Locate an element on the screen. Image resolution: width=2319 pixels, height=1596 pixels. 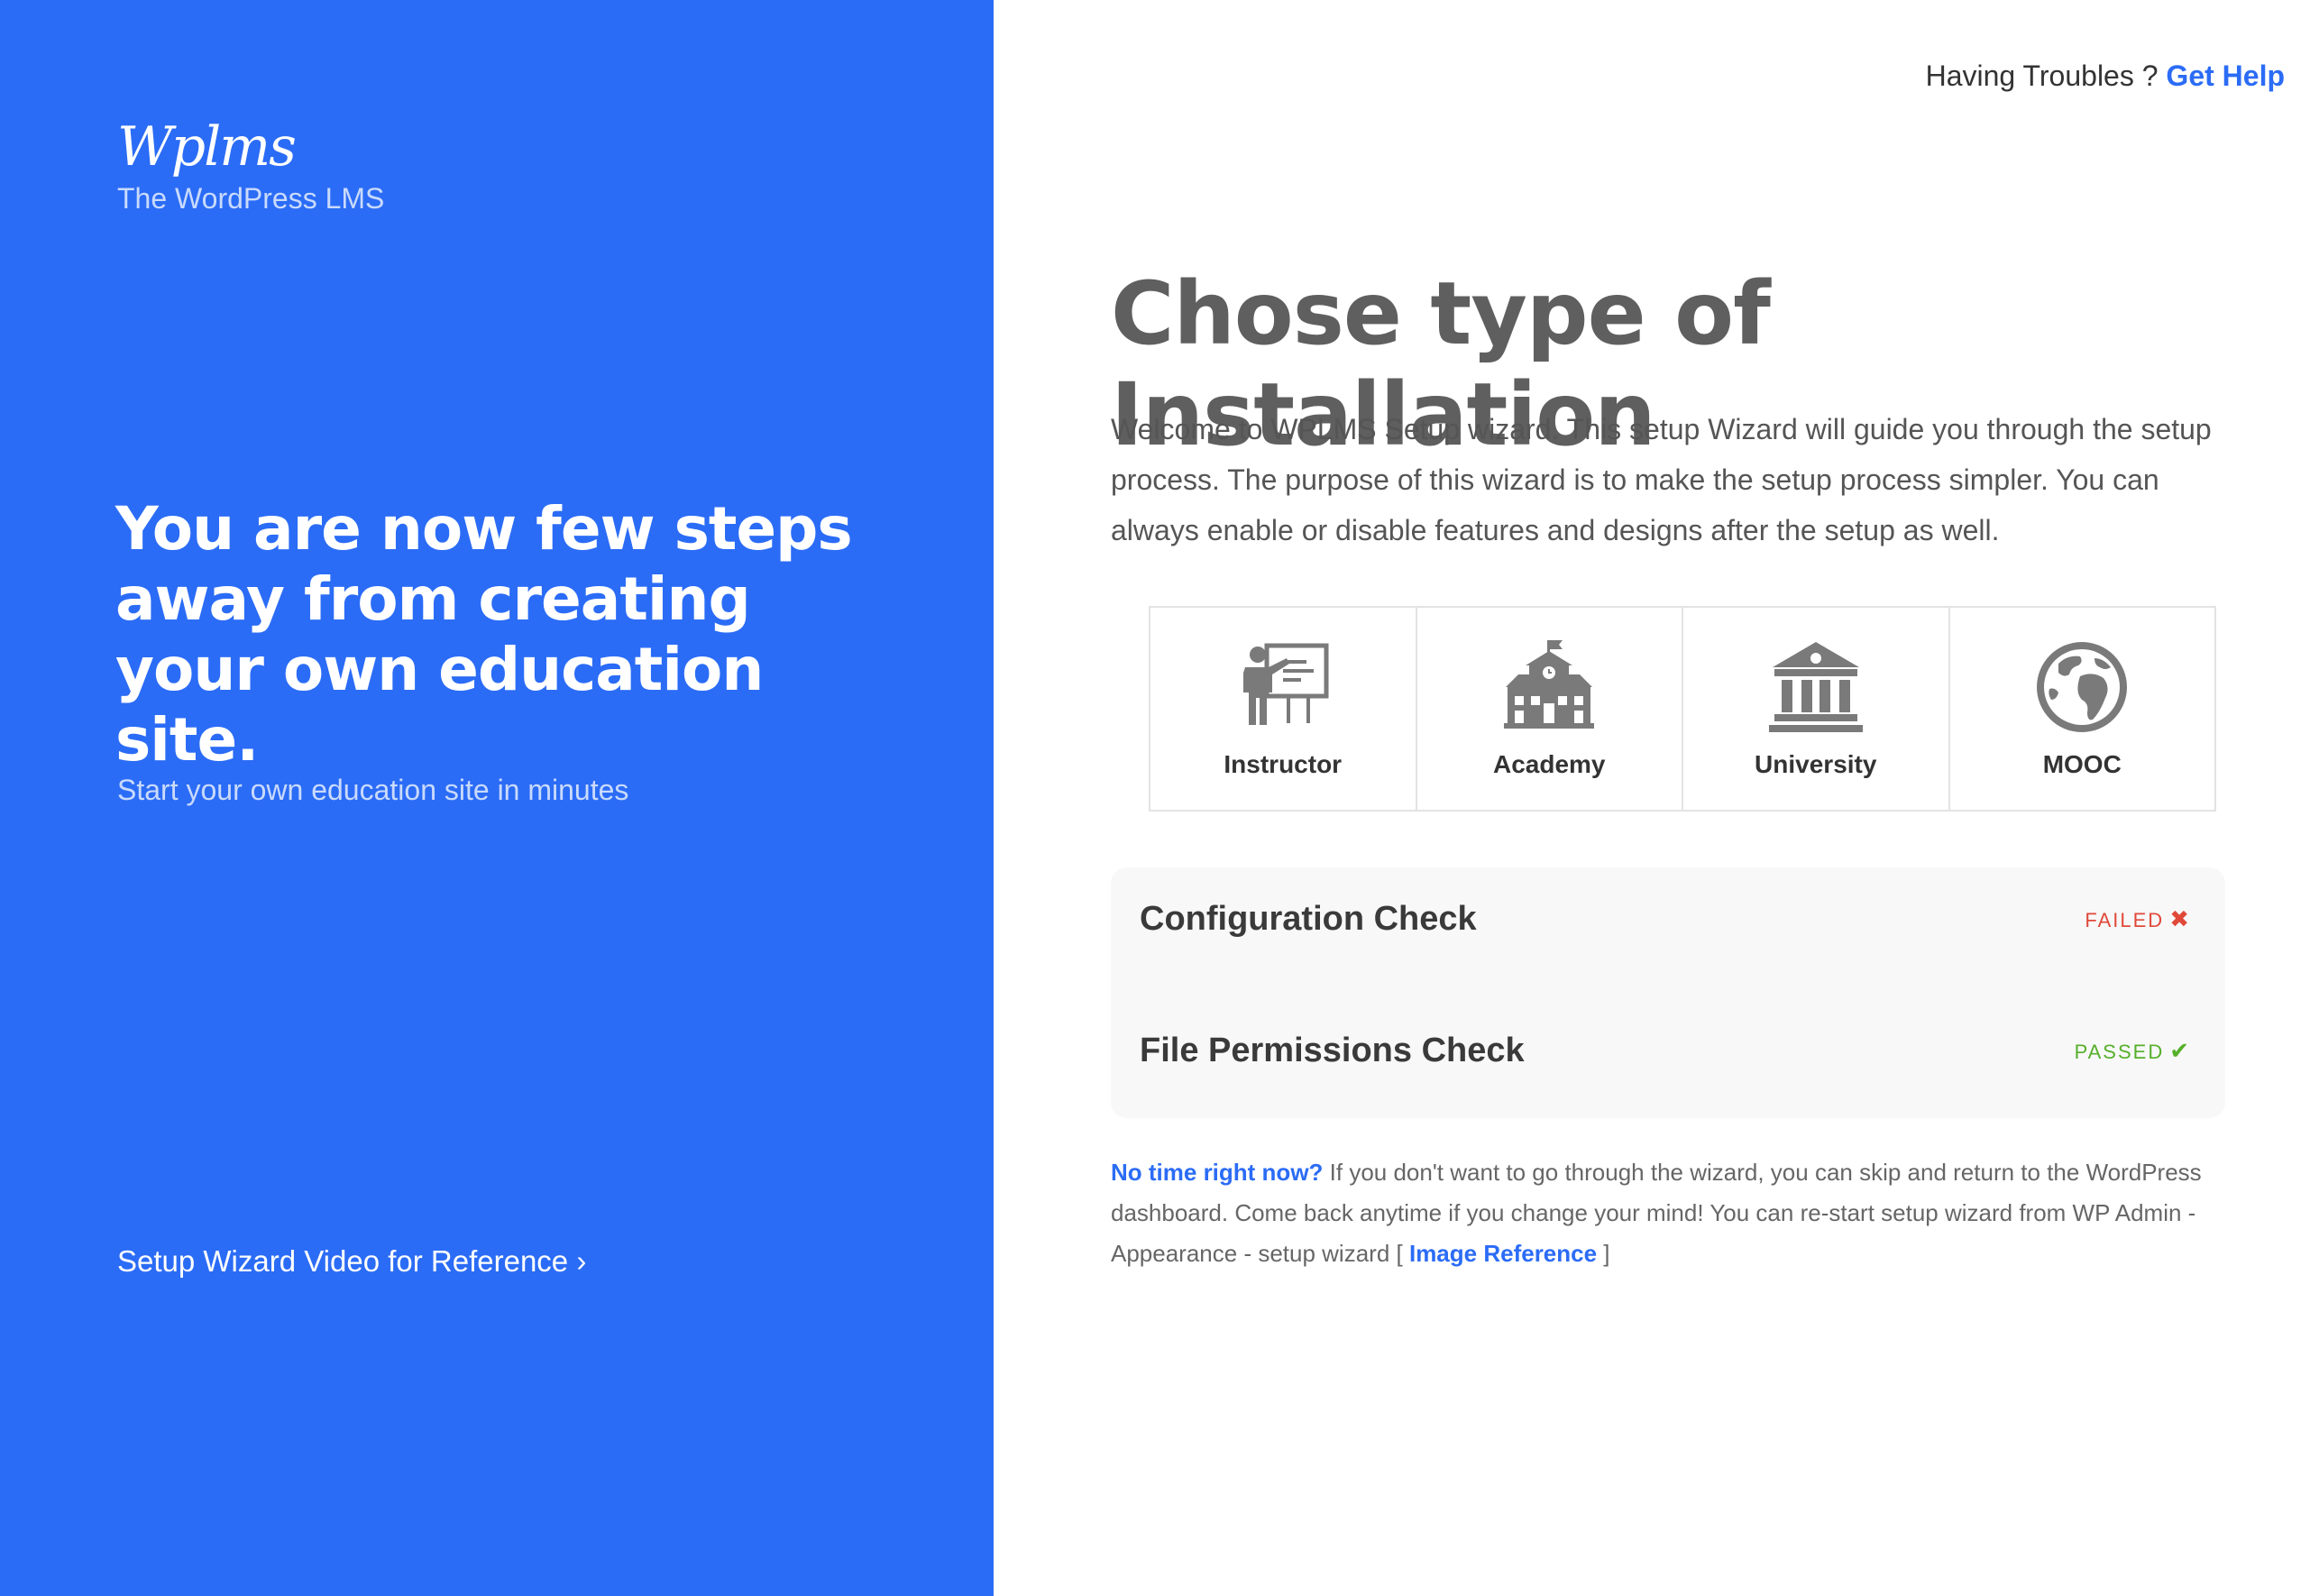
skip-note-tail: ] is located at coordinates (1603, 1253).